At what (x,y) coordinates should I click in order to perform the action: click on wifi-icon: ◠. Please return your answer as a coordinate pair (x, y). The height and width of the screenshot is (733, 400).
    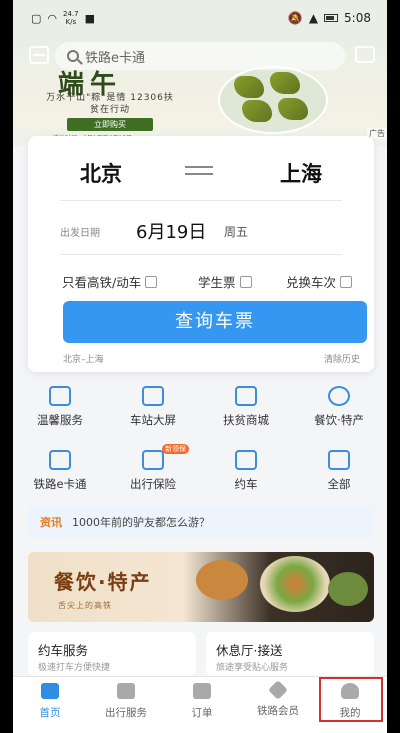
    Looking at the image, I should click on (52, 18).